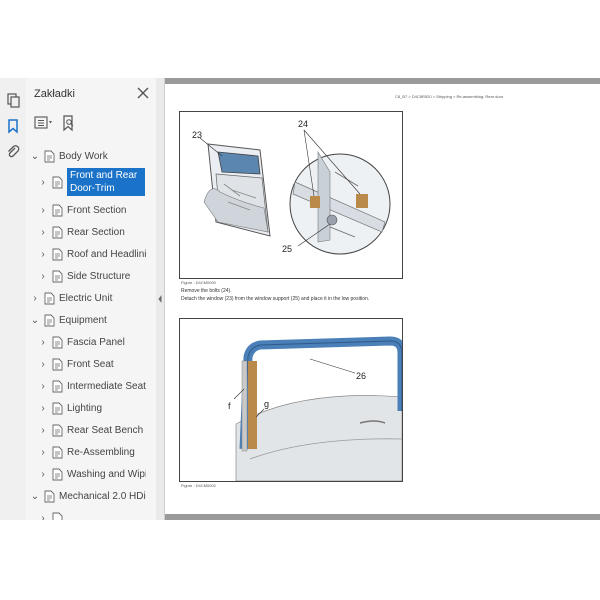  I want to click on figure-window-seal: 26 f g, so click(293, 400).